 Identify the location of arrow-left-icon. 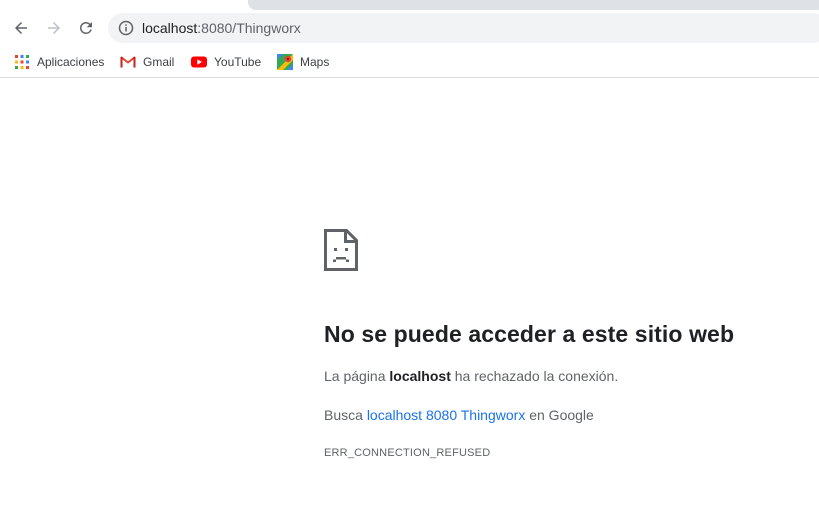
(21, 28).